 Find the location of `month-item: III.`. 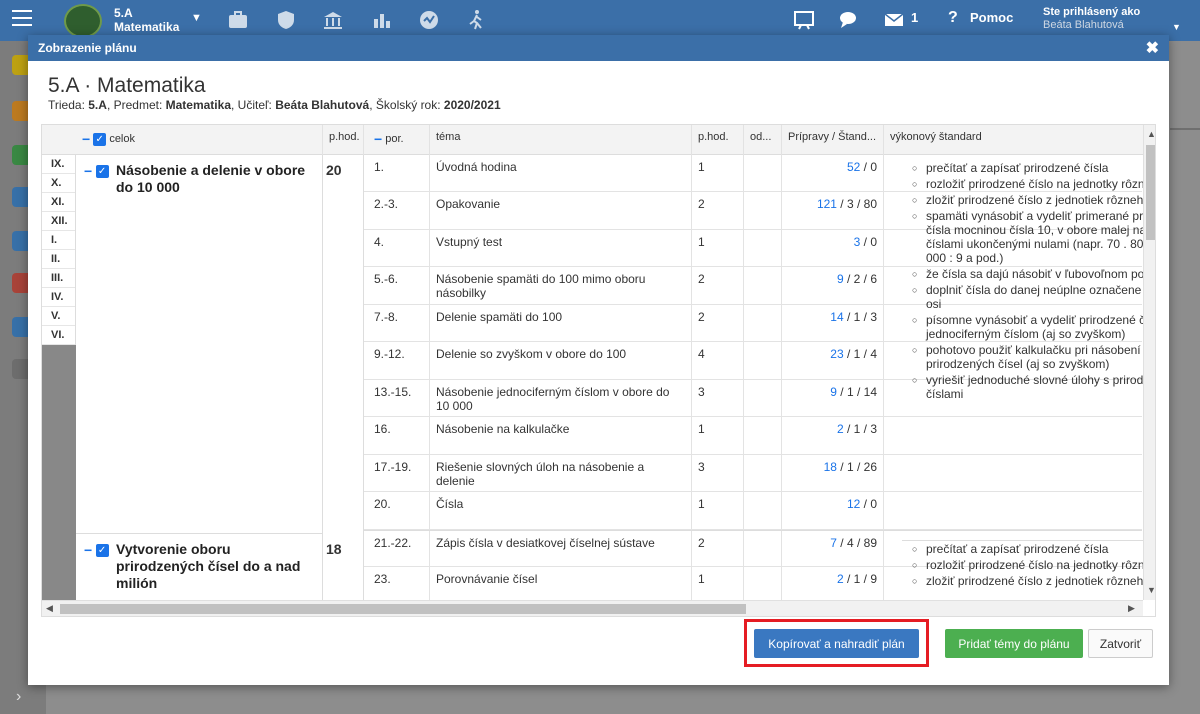

month-item: III. is located at coordinates (58, 278).